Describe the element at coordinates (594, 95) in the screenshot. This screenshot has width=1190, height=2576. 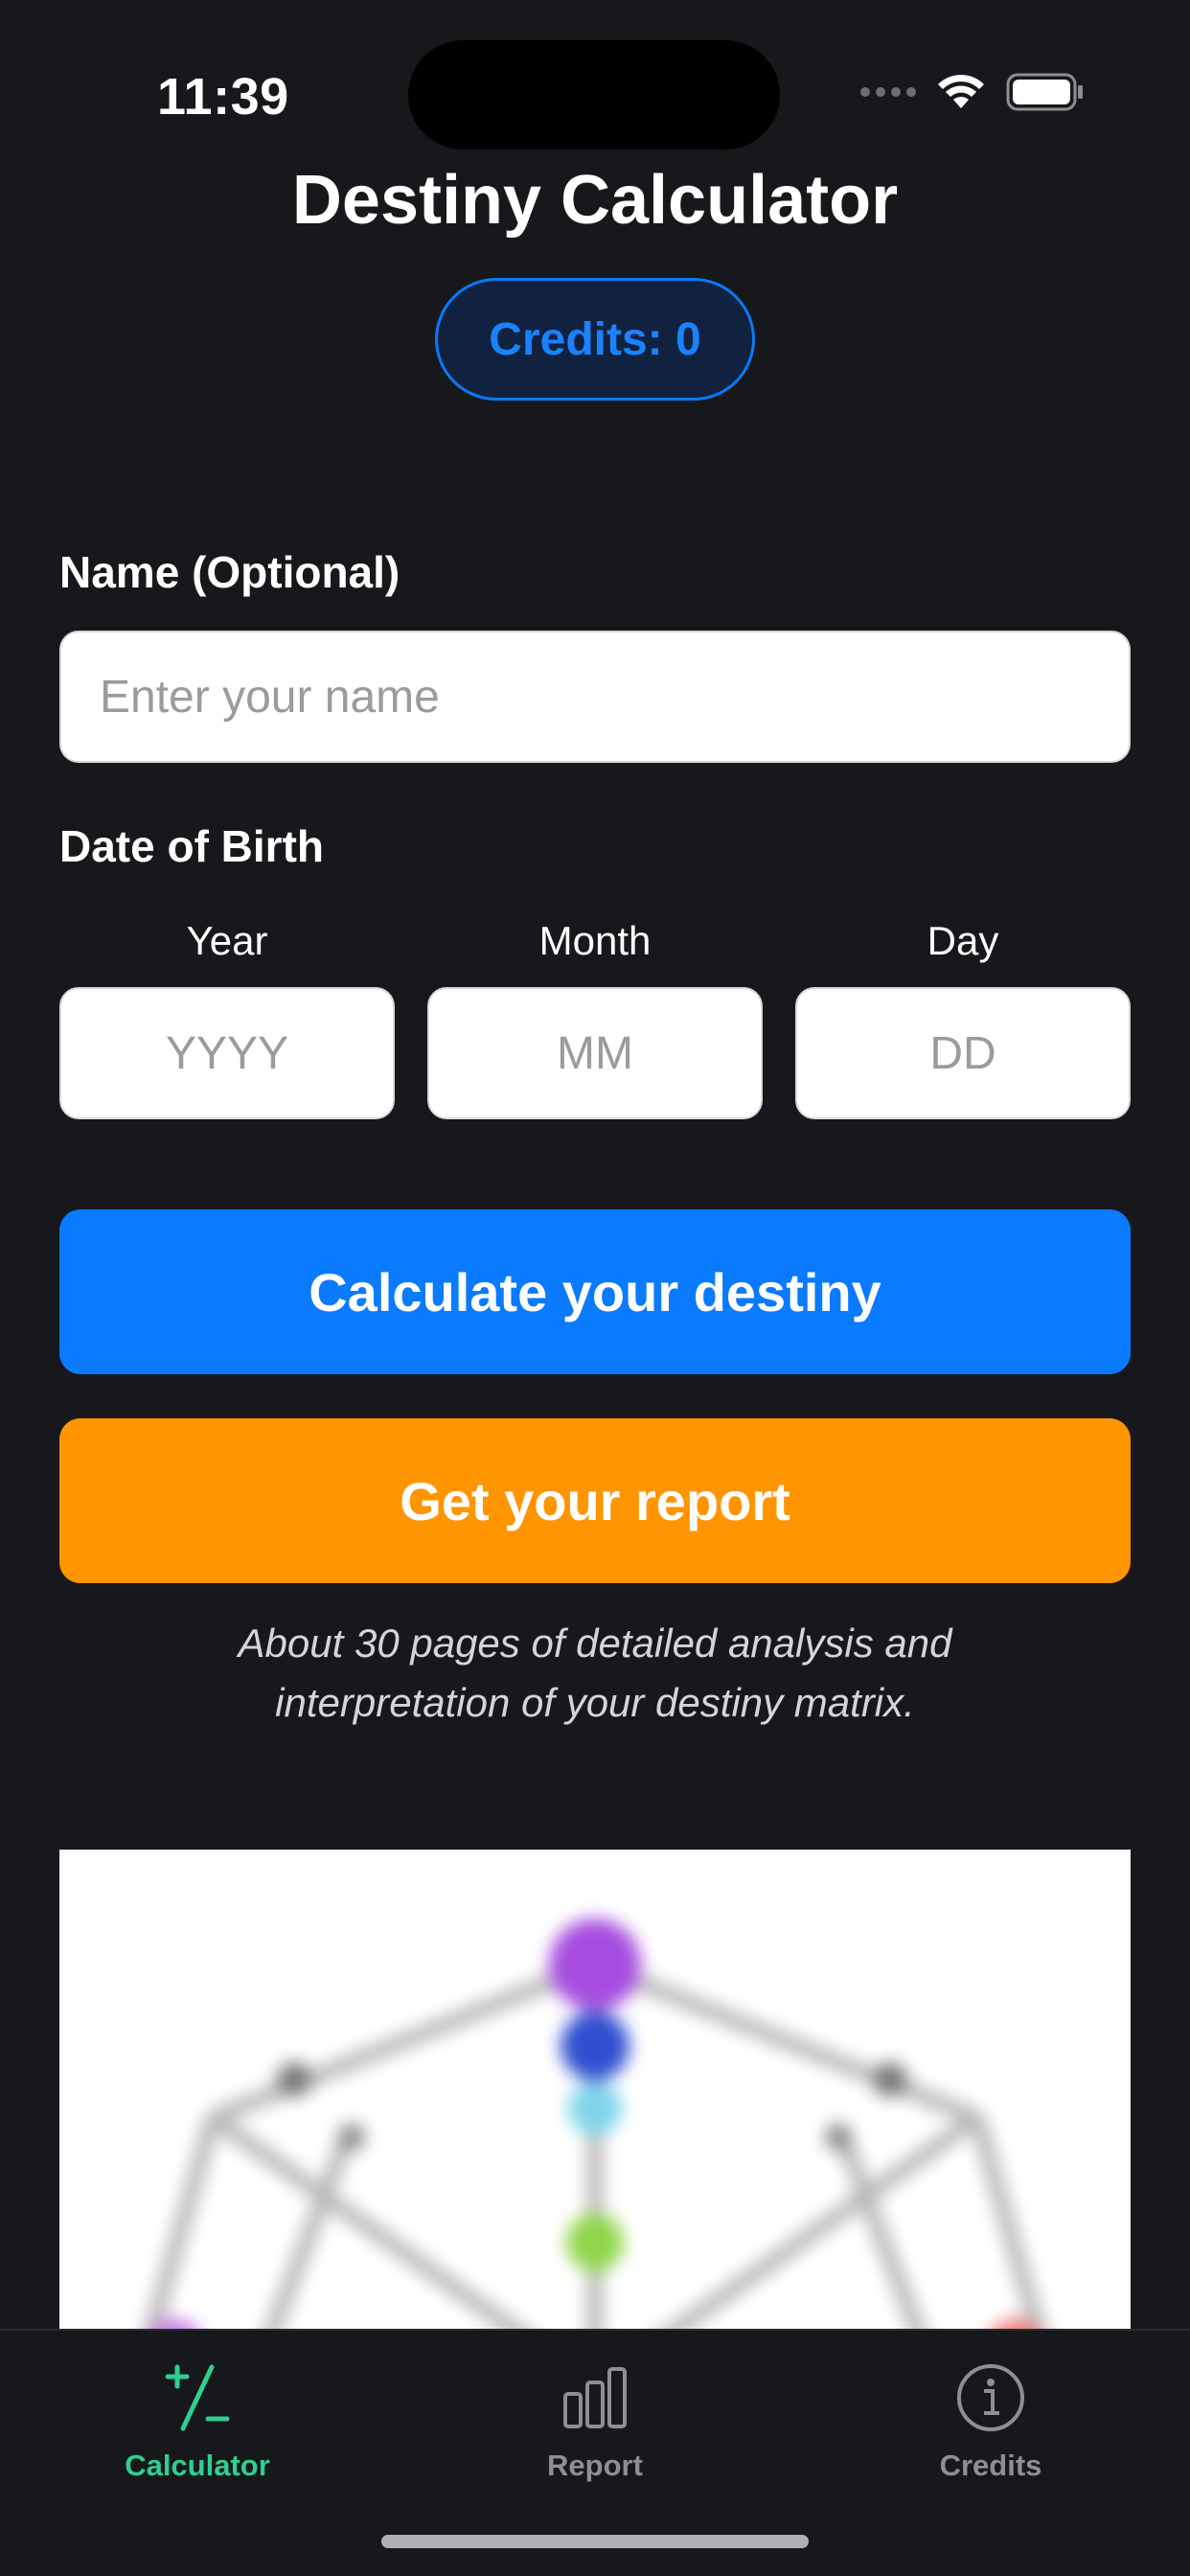
I see `dynamic-island` at that location.